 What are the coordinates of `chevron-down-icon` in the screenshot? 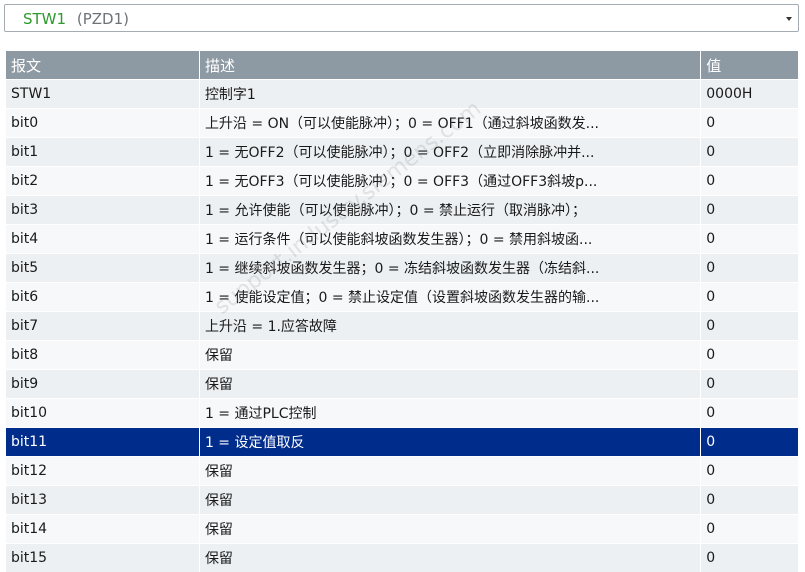 It's located at (789, 19).